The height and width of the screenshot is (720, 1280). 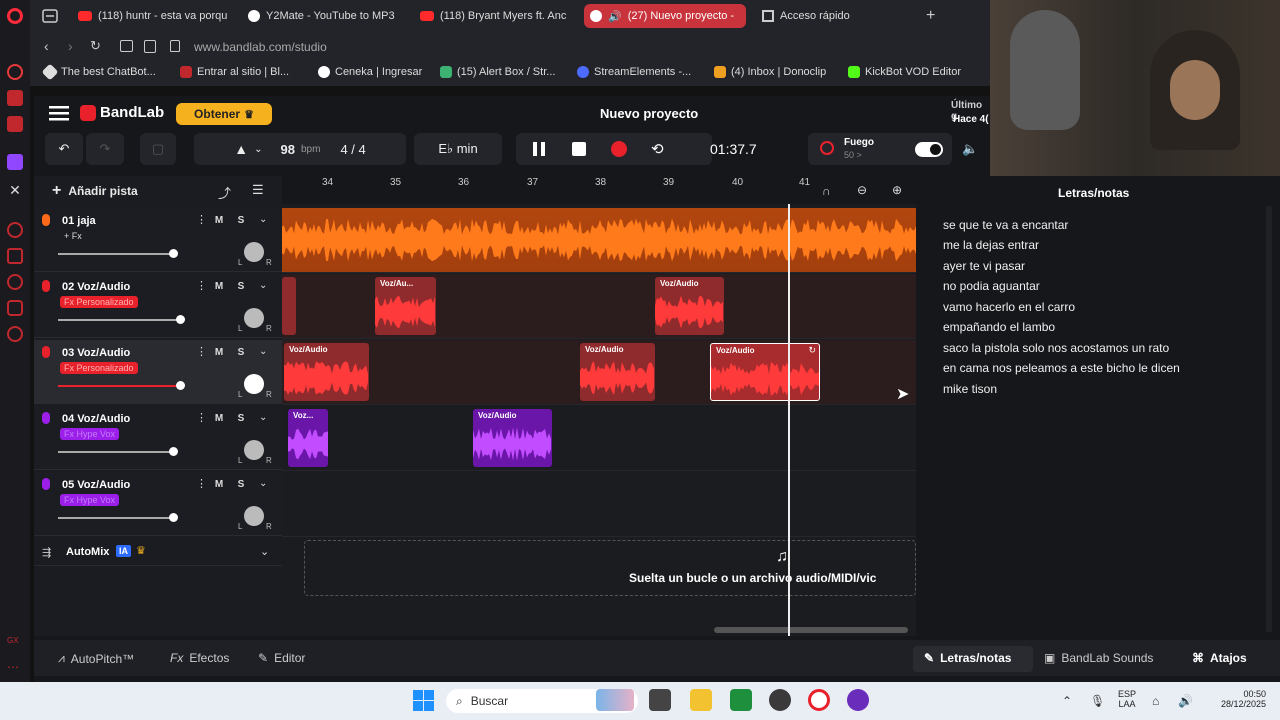 I want to click on reload-icon: ↻, so click(x=95, y=46).